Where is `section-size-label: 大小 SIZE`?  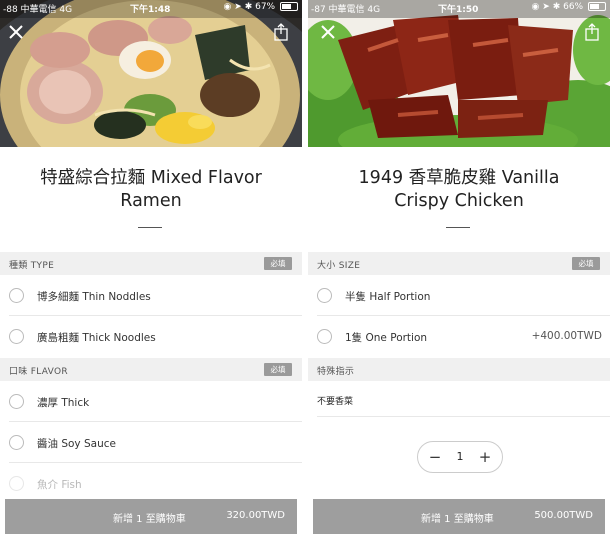 section-size-label: 大小 SIZE is located at coordinates (339, 266).